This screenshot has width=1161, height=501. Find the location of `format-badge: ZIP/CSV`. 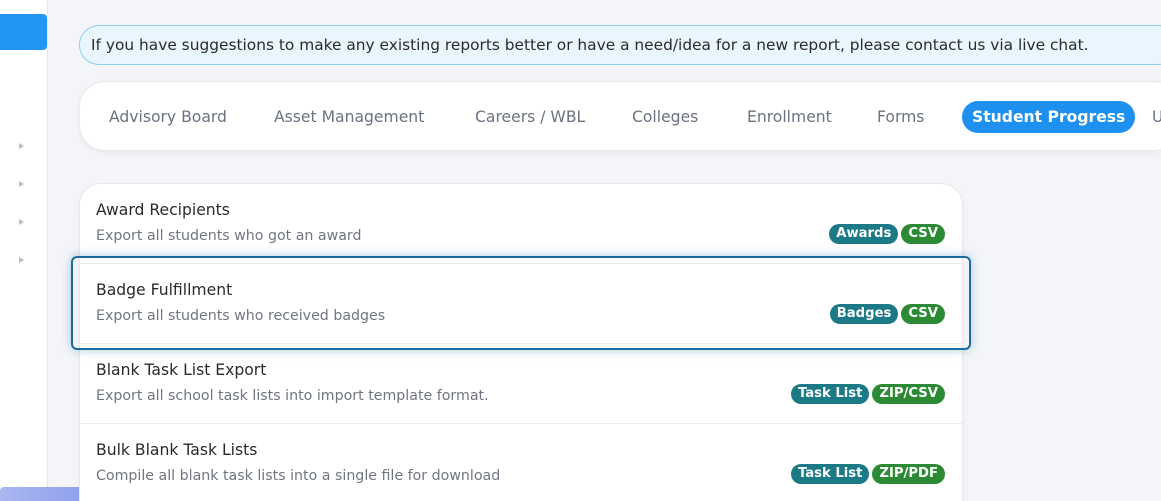

format-badge: ZIP/CSV is located at coordinates (908, 394).